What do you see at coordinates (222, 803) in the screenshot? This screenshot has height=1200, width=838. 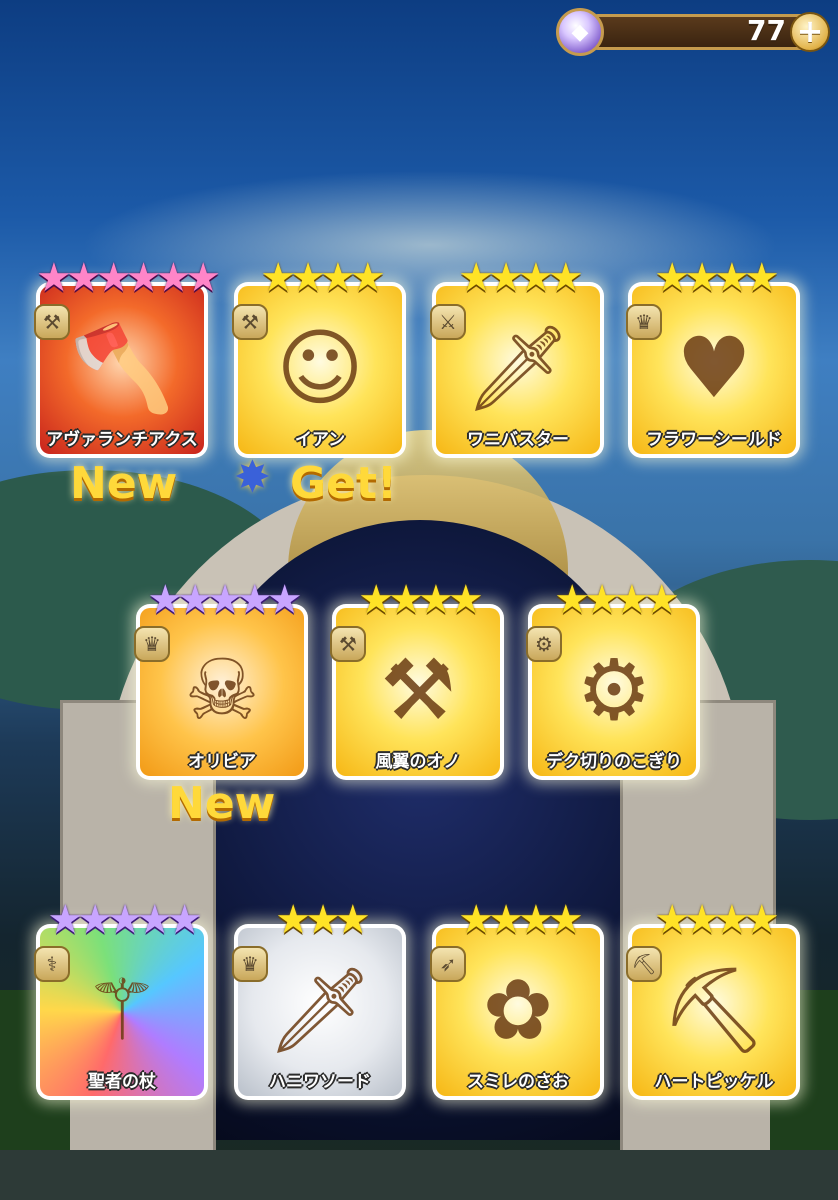 I see `new-tag-2: New` at bounding box center [222, 803].